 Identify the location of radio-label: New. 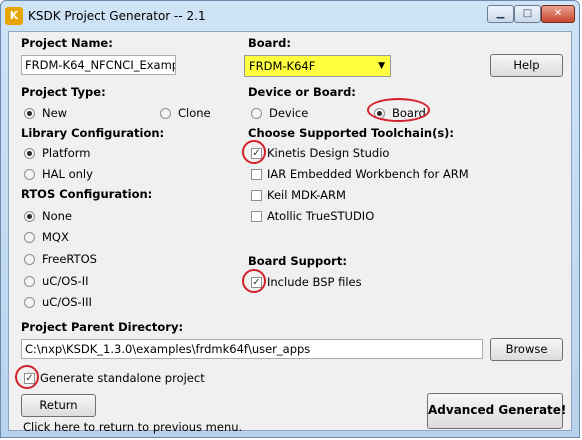
(55, 113).